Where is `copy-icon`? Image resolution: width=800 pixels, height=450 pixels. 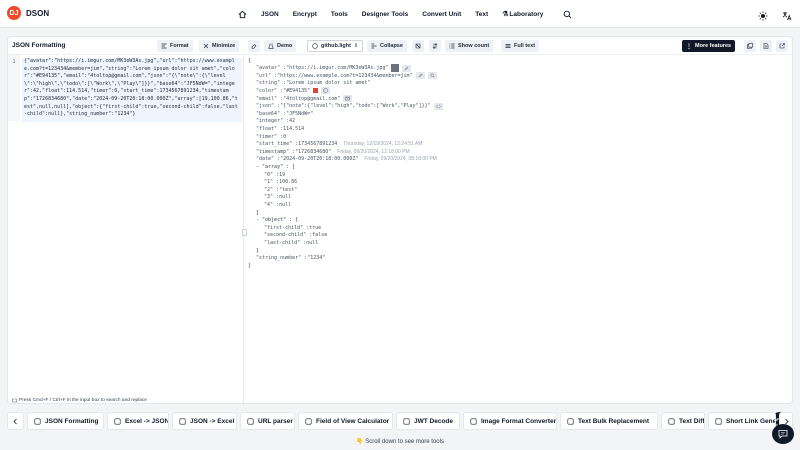 copy-icon is located at coordinates (750, 46).